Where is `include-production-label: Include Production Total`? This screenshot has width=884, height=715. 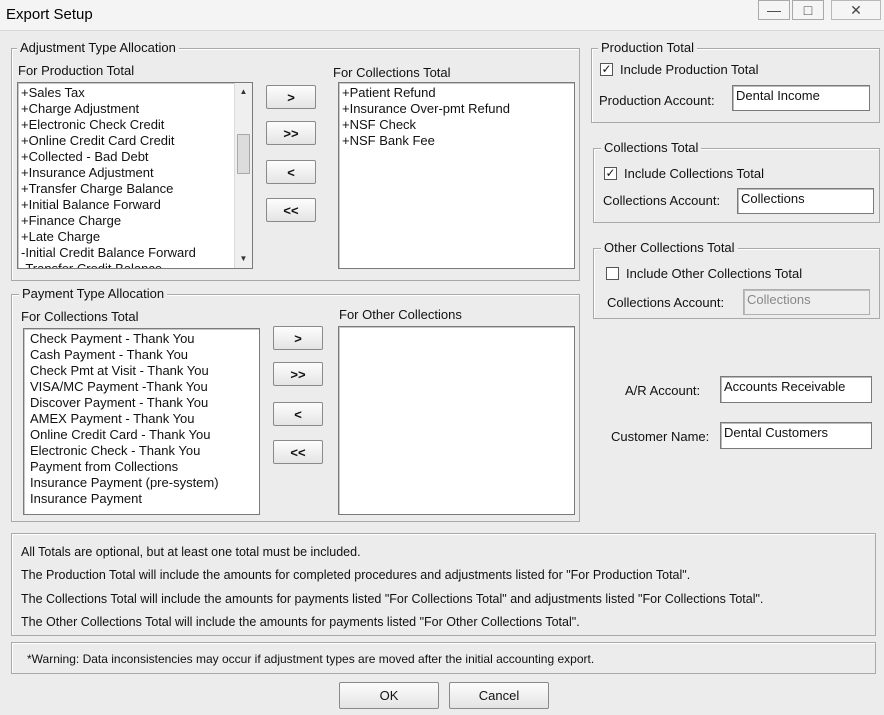 include-production-label: Include Production Total is located at coordinates (689, 69).